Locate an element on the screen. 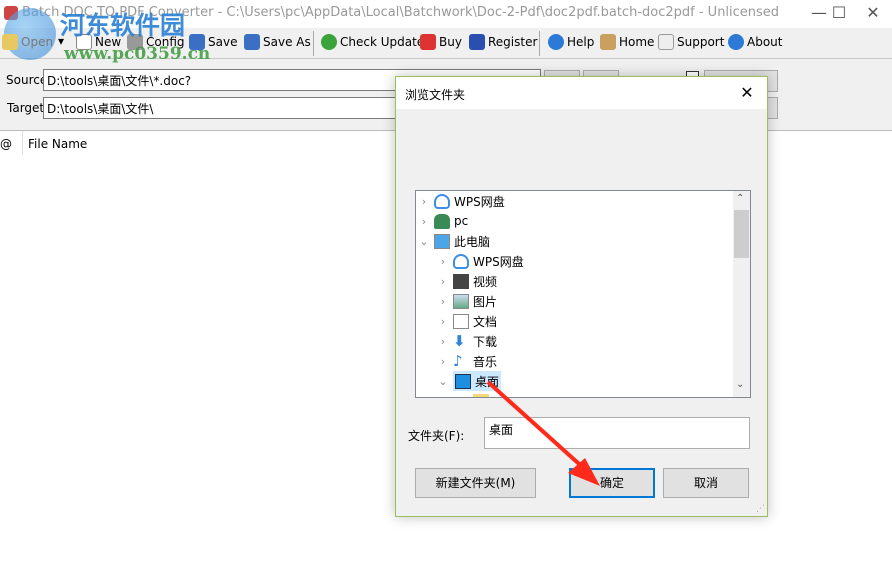 The image size is (892, 578). tree-item-videos: › 视频 is located at coordinates (467, 281).